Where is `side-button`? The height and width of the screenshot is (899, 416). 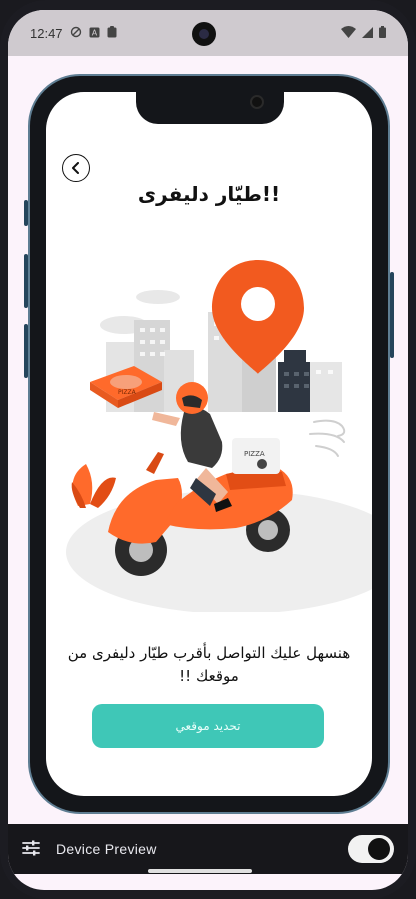
side-button is located at coordinates (26, 213).